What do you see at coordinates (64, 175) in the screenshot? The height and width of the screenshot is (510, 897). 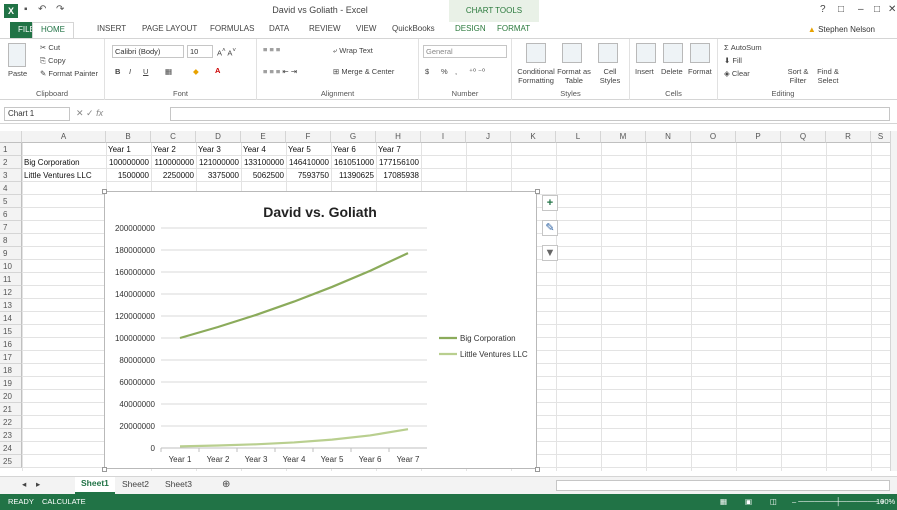 I see `cell: Little Ventures LLC` at bounding box center [64, 175].